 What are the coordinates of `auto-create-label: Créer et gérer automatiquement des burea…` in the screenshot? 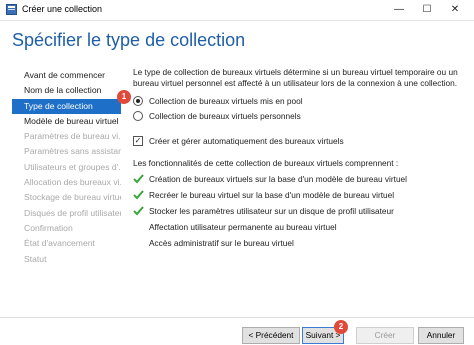 It's located at (246, 141).